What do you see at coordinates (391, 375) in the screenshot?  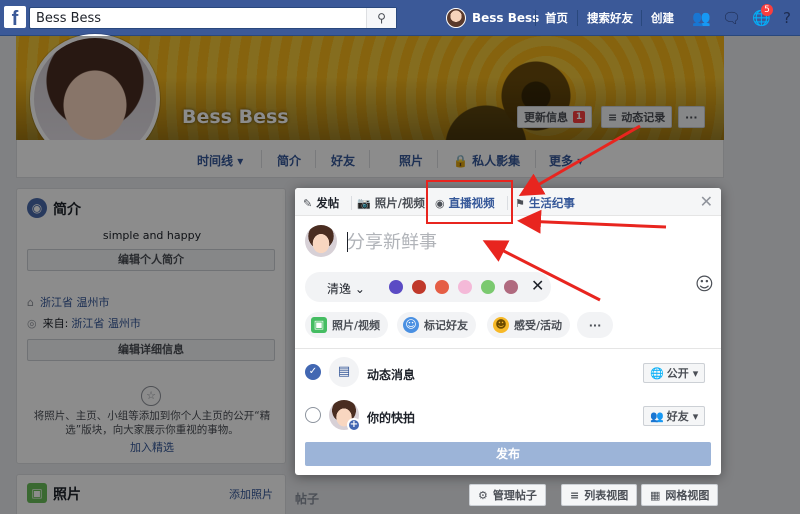 I see `news-feed-label: 动态消息` at bounding box center [391, 375].